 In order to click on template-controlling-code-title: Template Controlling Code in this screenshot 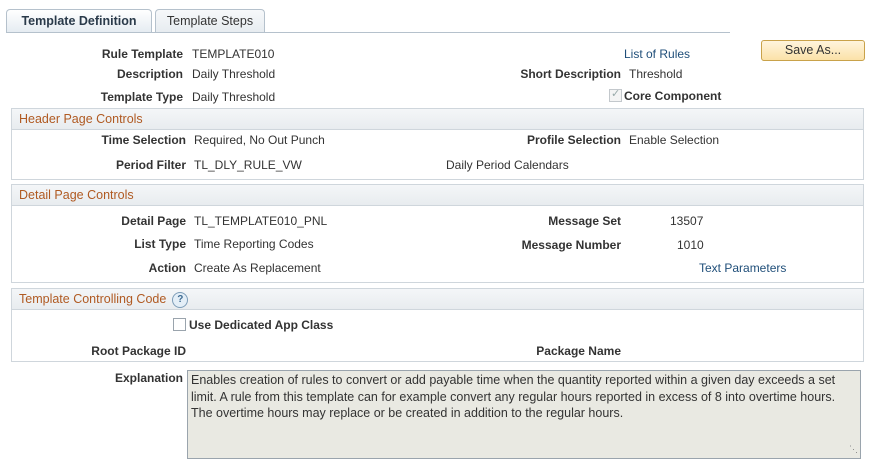, I will do `click(93, 299)`.